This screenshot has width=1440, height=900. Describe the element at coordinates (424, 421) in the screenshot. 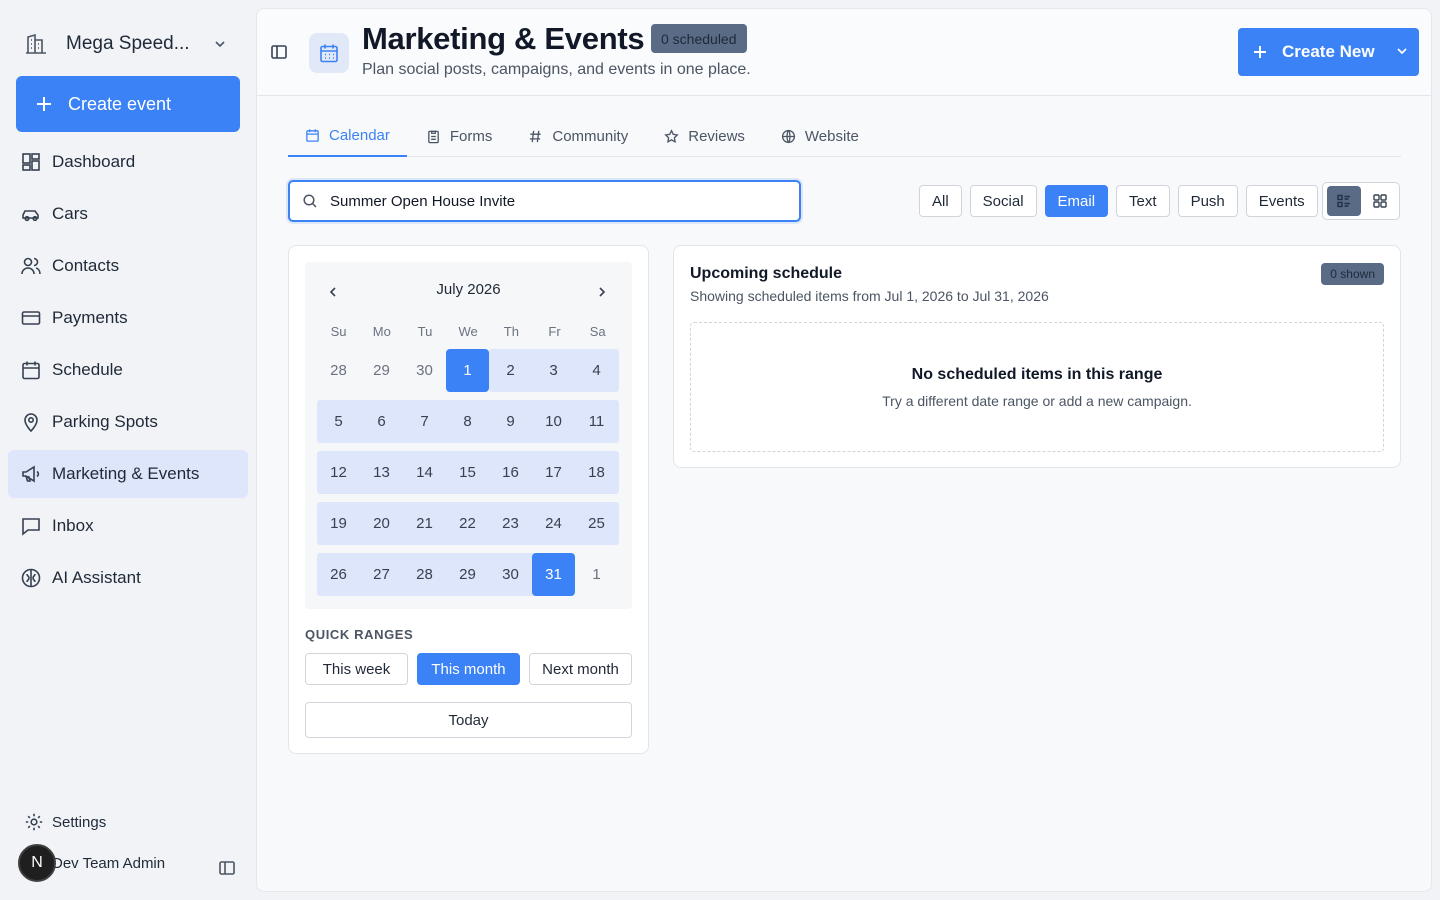

I see `calendar-day: 7` at that location.